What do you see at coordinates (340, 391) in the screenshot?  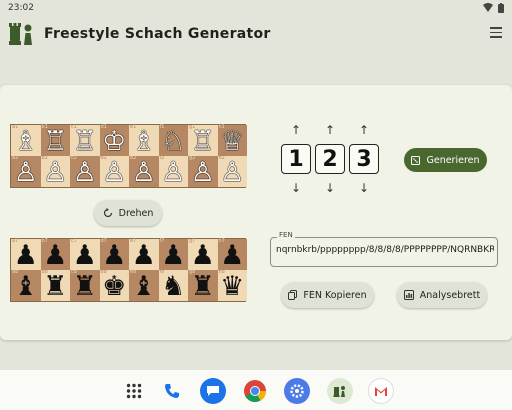 I see `chess-app-icon` at bounding box center [340, 391].